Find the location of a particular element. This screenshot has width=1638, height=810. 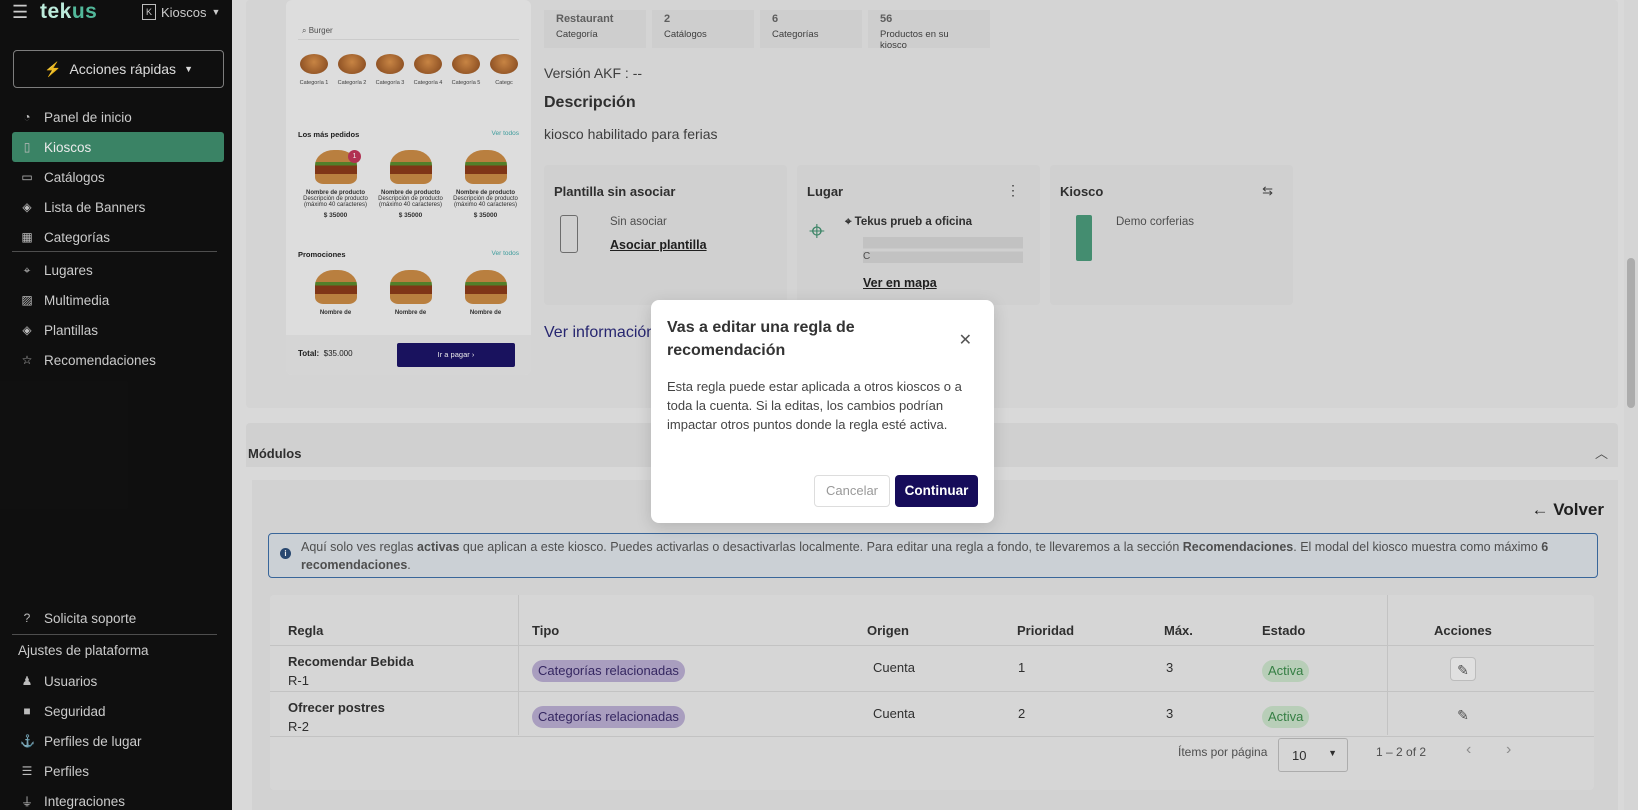

continue-button: Continuar is located at coordinates (936, 491).